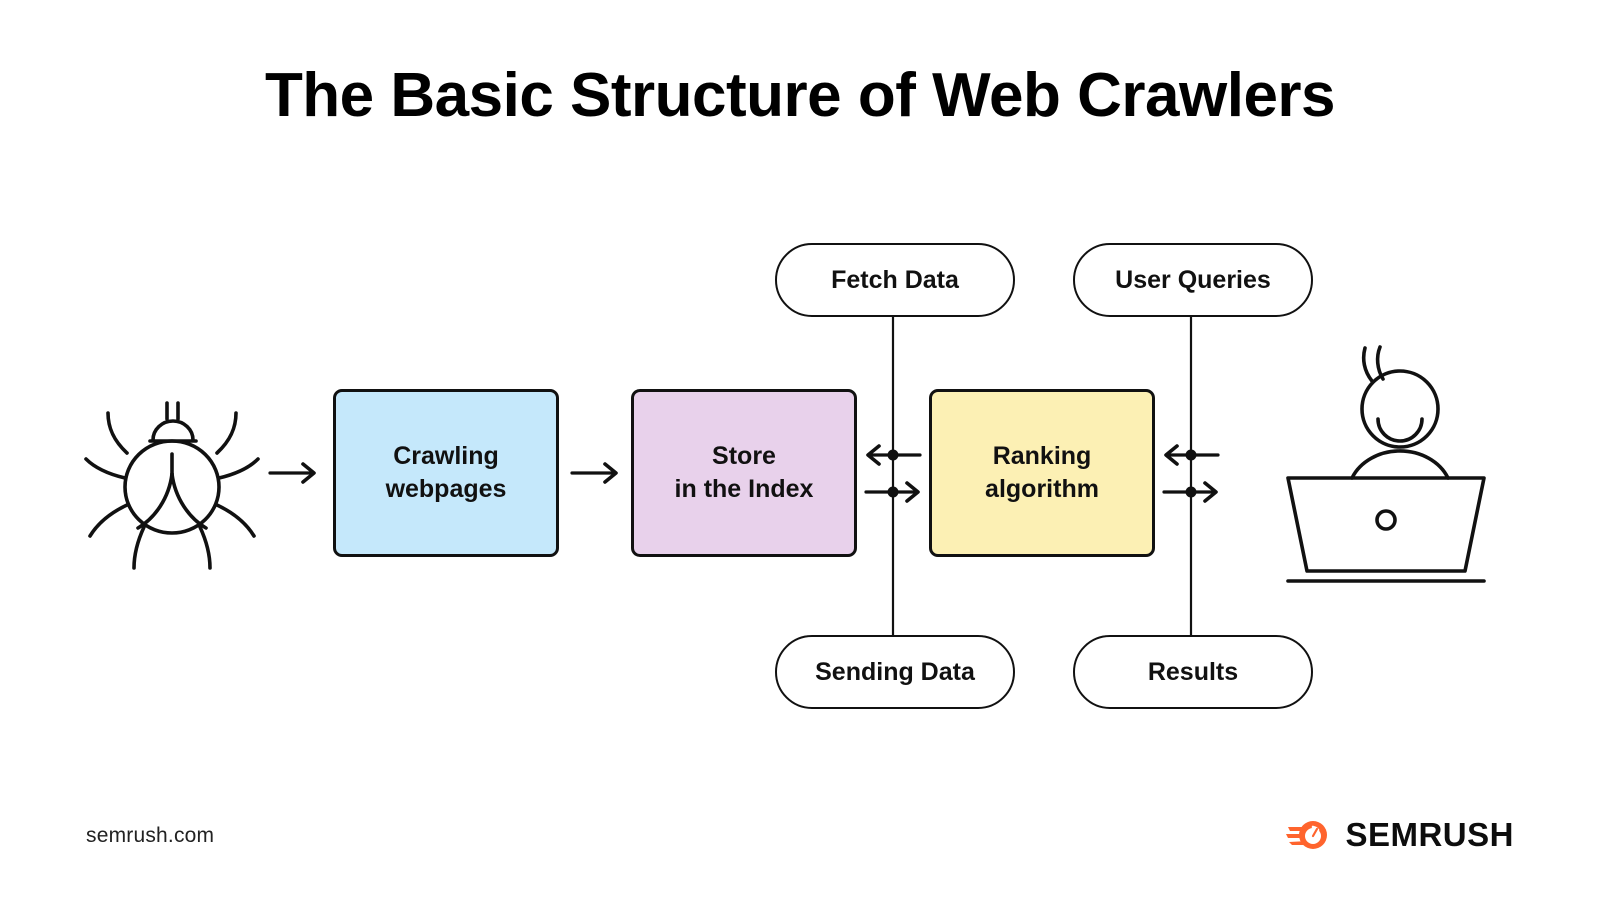 The height and width of the screenshot is (898, 1600). What do you see at coordinates (1386, 464) in the screenshot?
I see `person-at-laptop-icon` at bounding box center [1386, 464].